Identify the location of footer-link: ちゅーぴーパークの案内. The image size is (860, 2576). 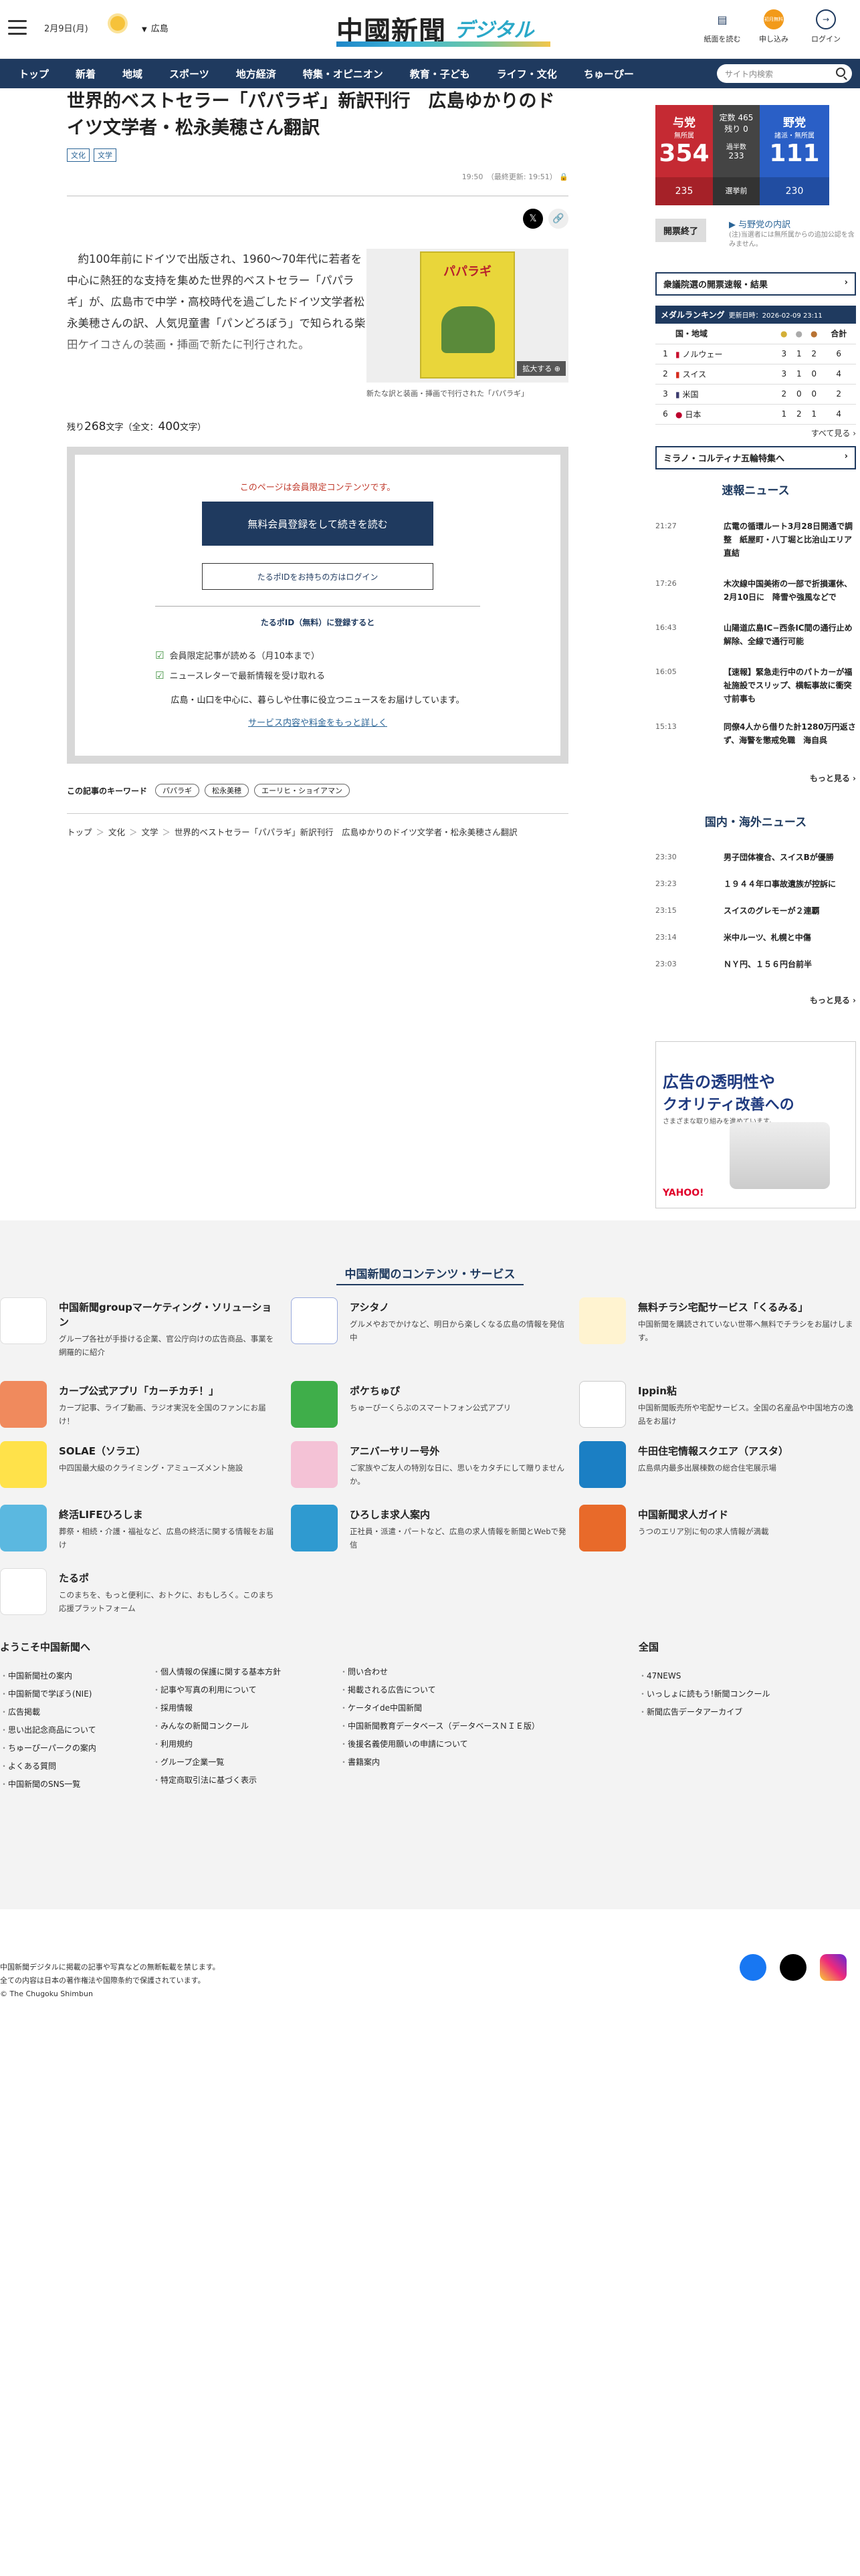
(48, 1748).